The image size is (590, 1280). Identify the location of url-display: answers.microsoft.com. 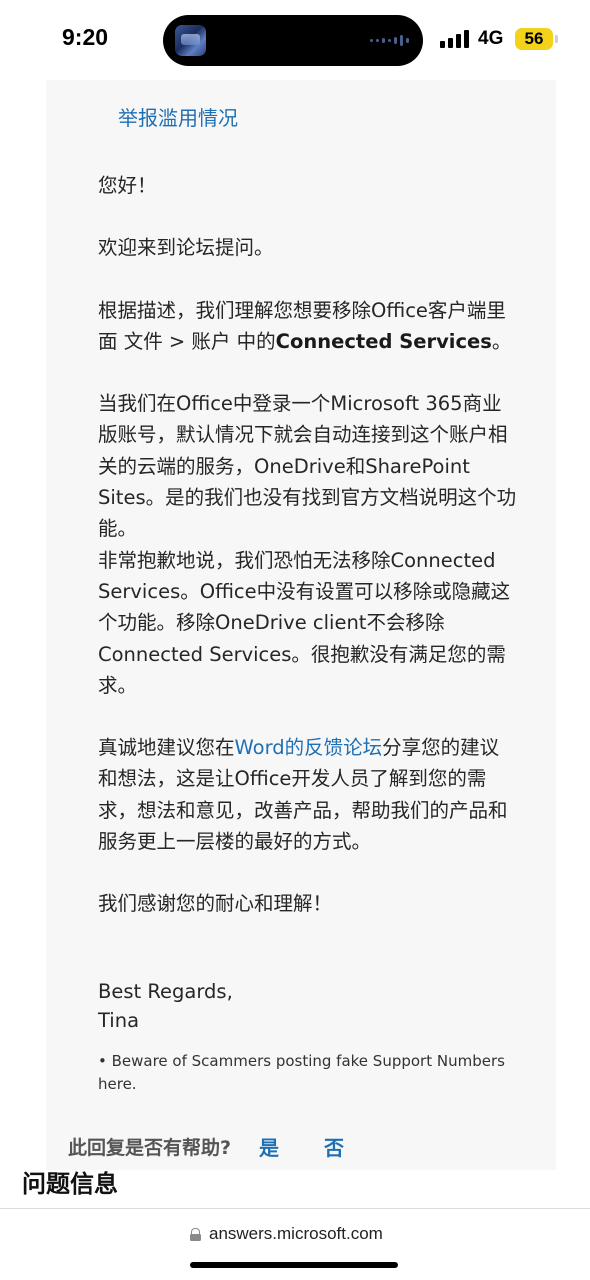
(286, 1234).